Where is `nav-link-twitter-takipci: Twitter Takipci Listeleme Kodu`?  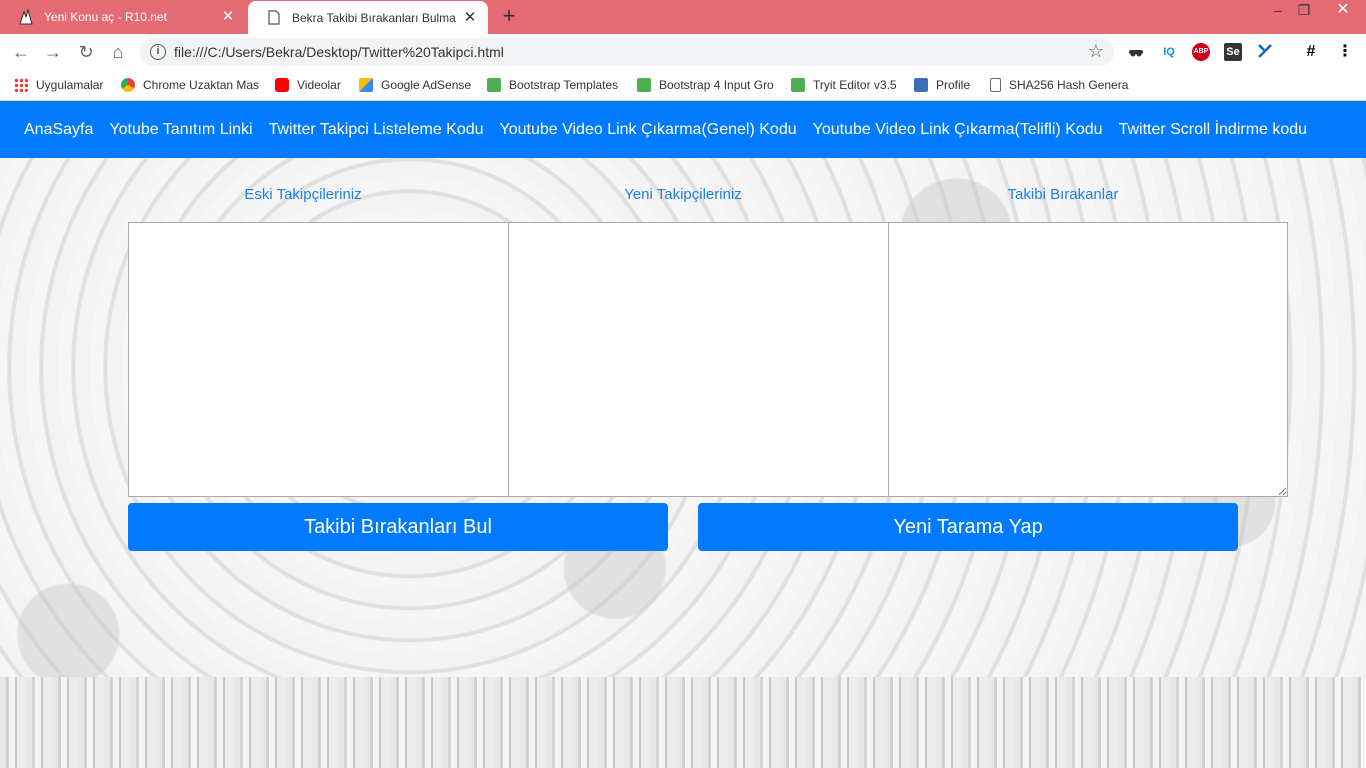 nav-link-twitter-takipci: Twitter Takipci Listeleme Kodu is located at coordinates (376, 130).